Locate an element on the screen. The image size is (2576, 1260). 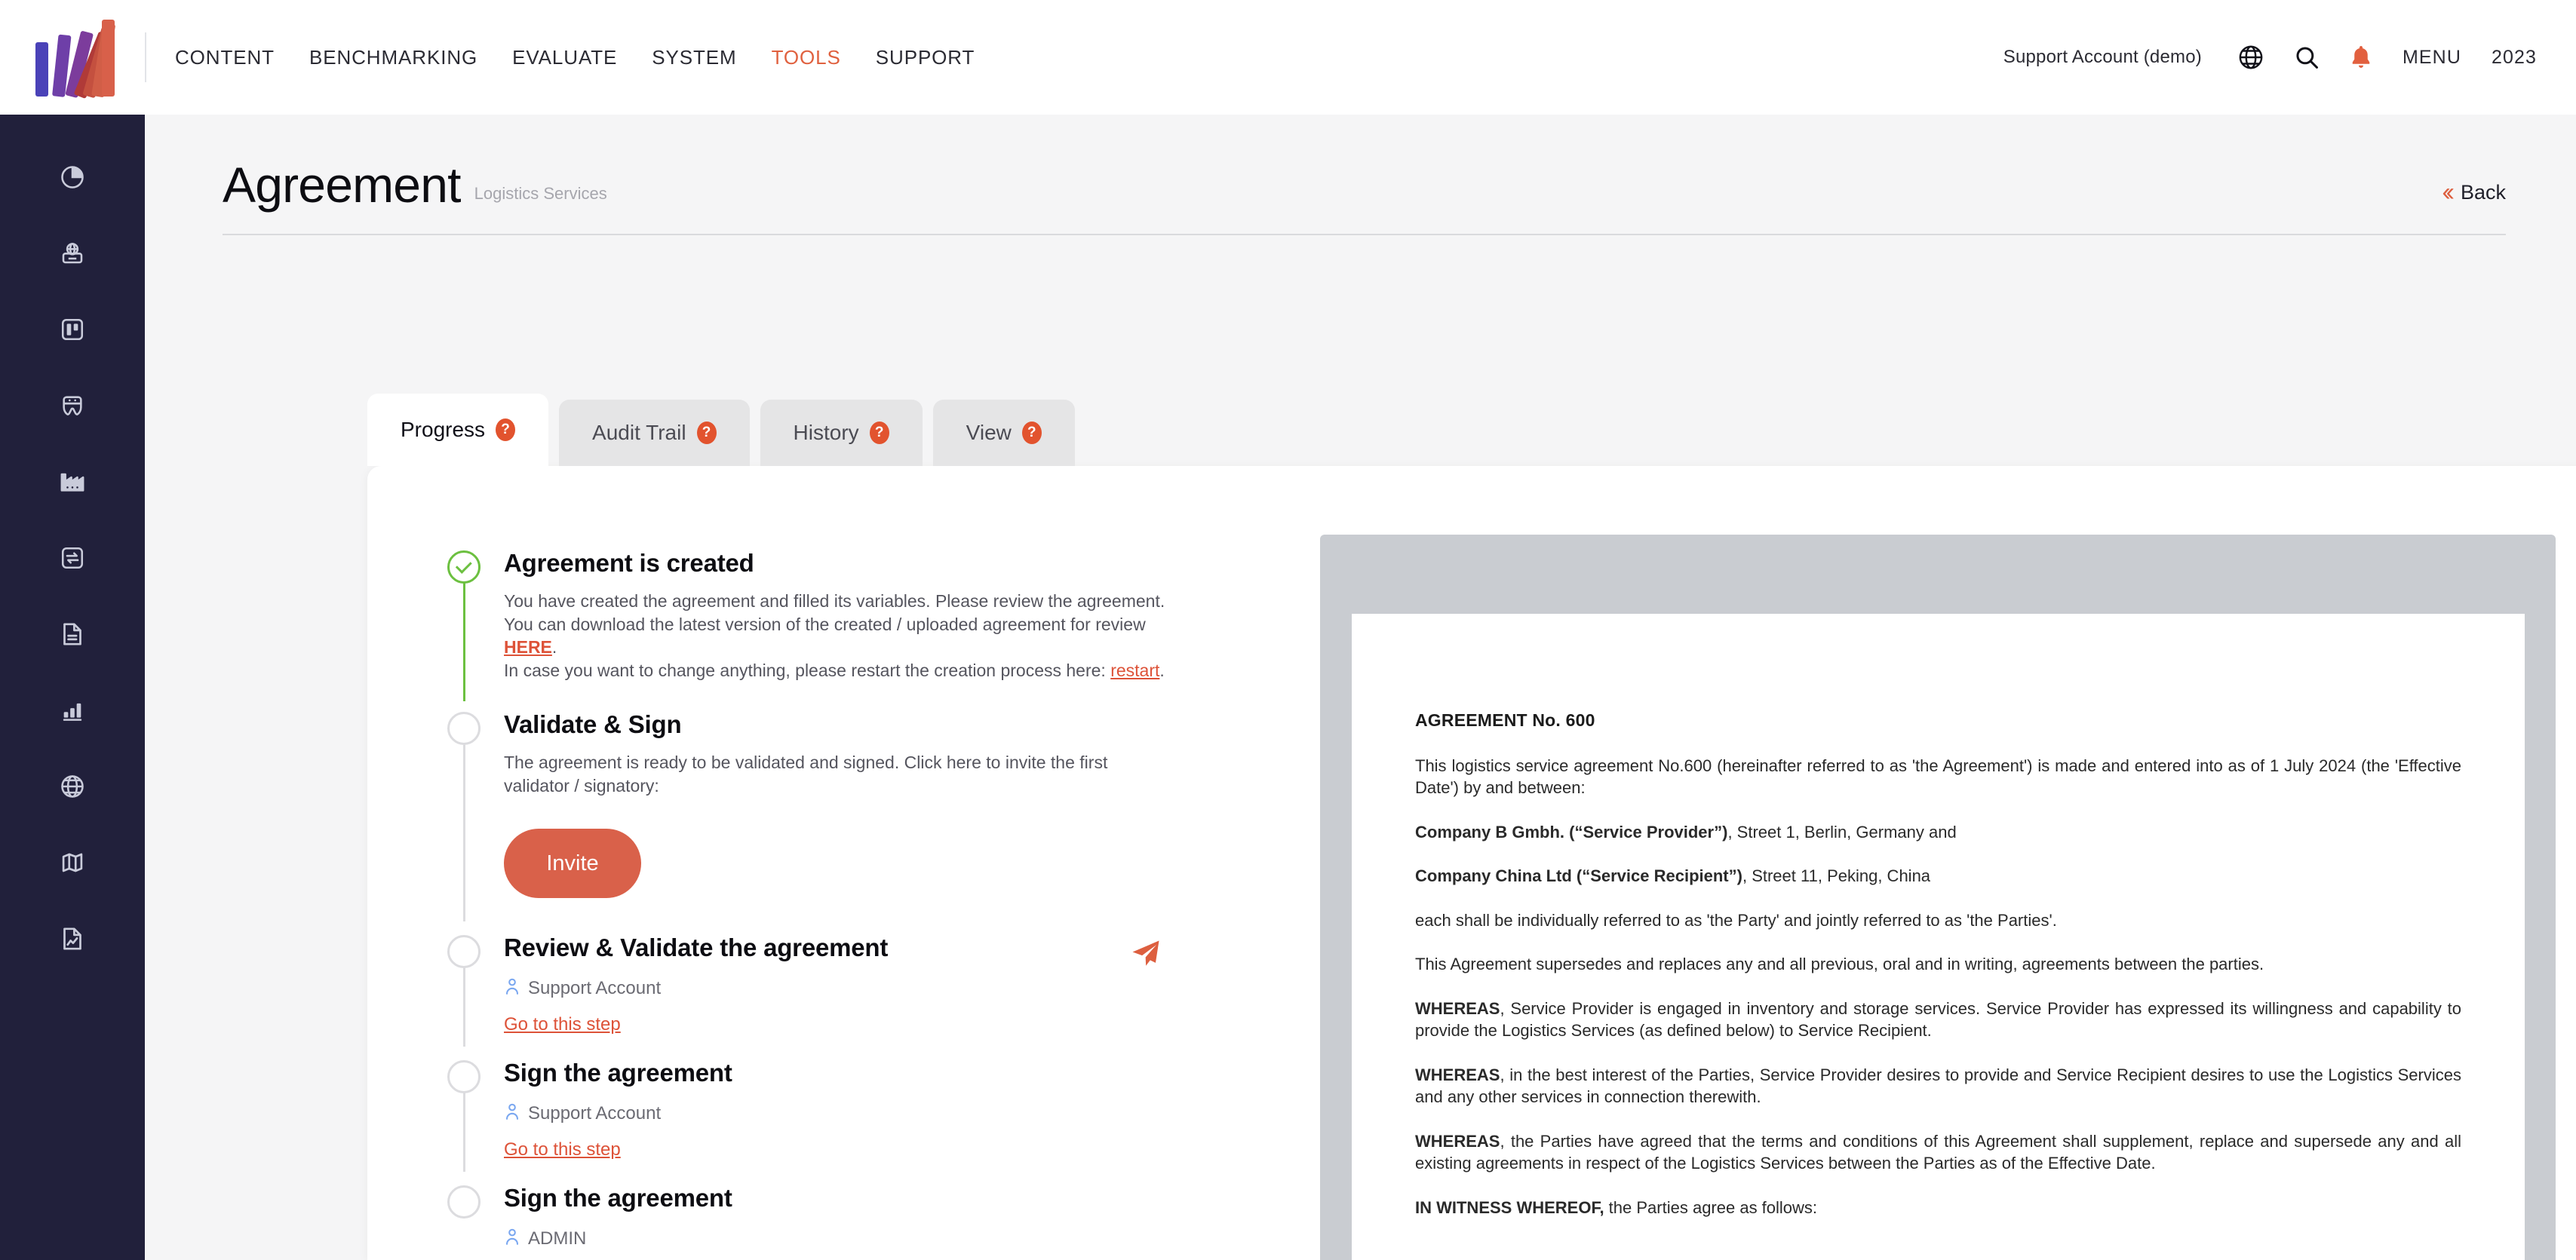
document-icon is located at coordinates (72, 634).